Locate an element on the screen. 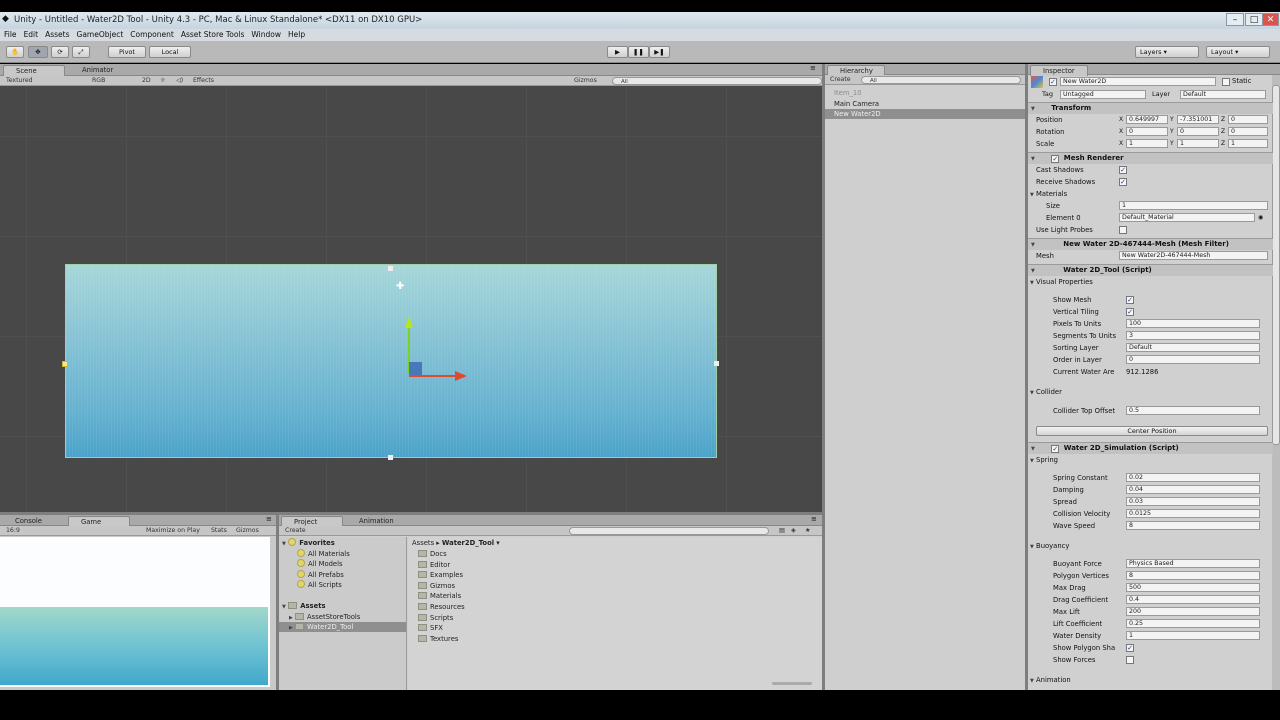 The image size is (1280, 720). move-tool-icon: ✥ is located at coordinates (38, 52).